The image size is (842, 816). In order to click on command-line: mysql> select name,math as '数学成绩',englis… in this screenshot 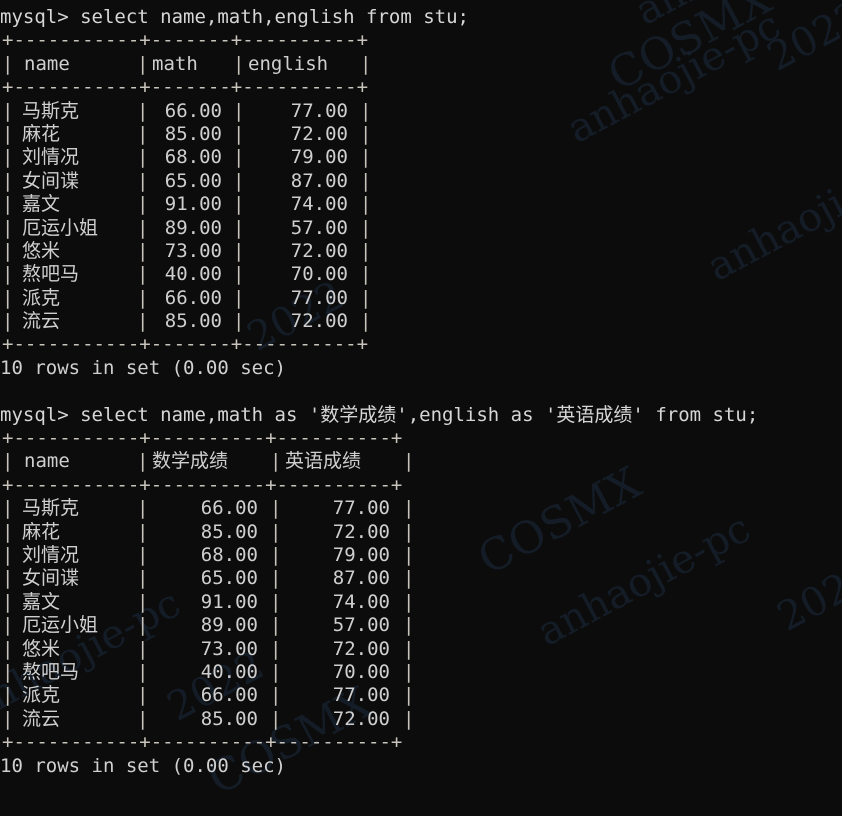, I will do `click(421, 415)`.